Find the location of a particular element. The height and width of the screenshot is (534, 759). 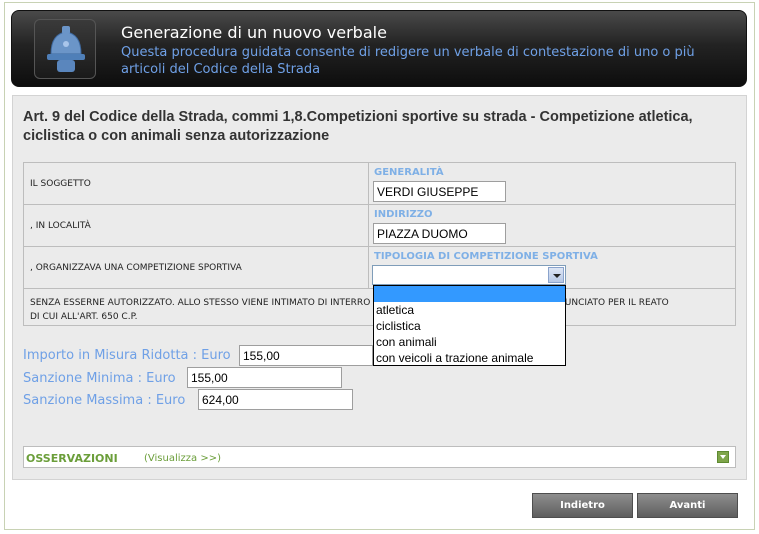

page-title: Generazione di un nuovo verbale is located at coordinates (254, 32).